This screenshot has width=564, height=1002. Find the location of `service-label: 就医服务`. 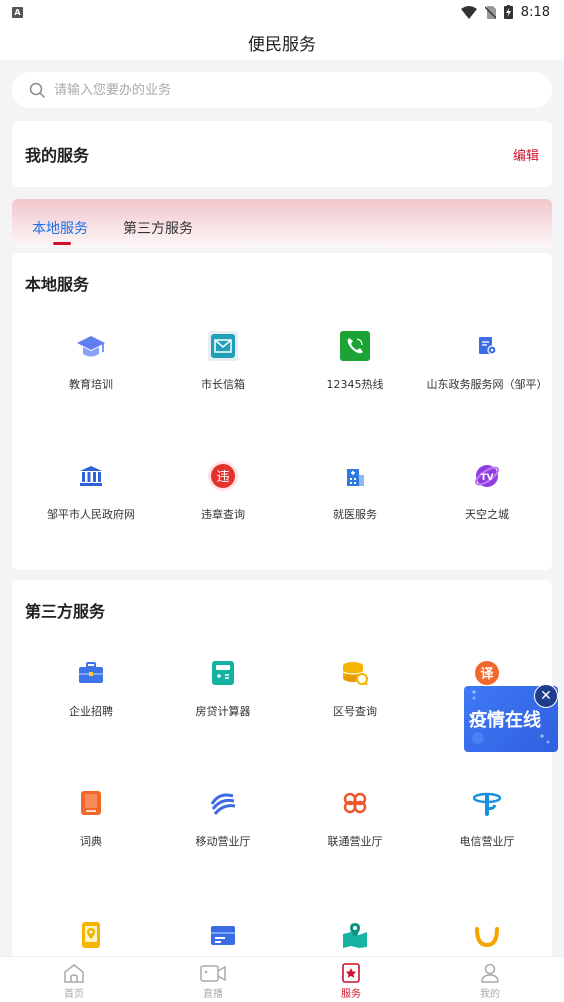

service-label: 就医服务 is located at coordinates (355, 514).